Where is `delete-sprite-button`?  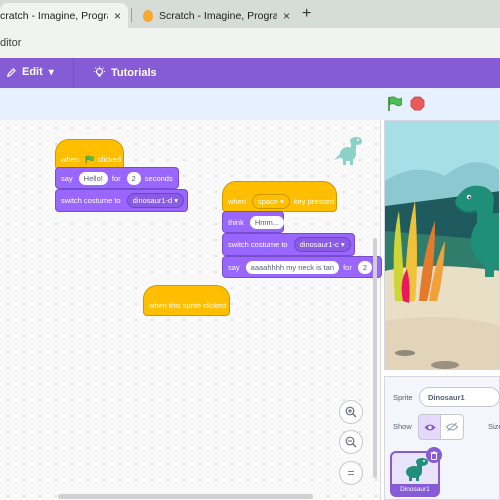
delete-sprite-button is located at coordinates (434, 455).